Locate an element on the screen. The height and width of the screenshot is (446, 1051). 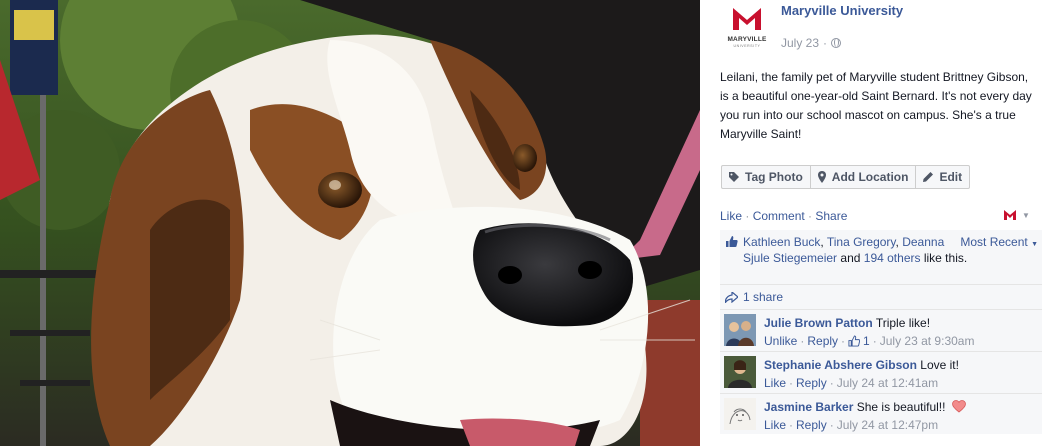
tag-photo-button: Tag Photo is located at coordinates (765, 177).